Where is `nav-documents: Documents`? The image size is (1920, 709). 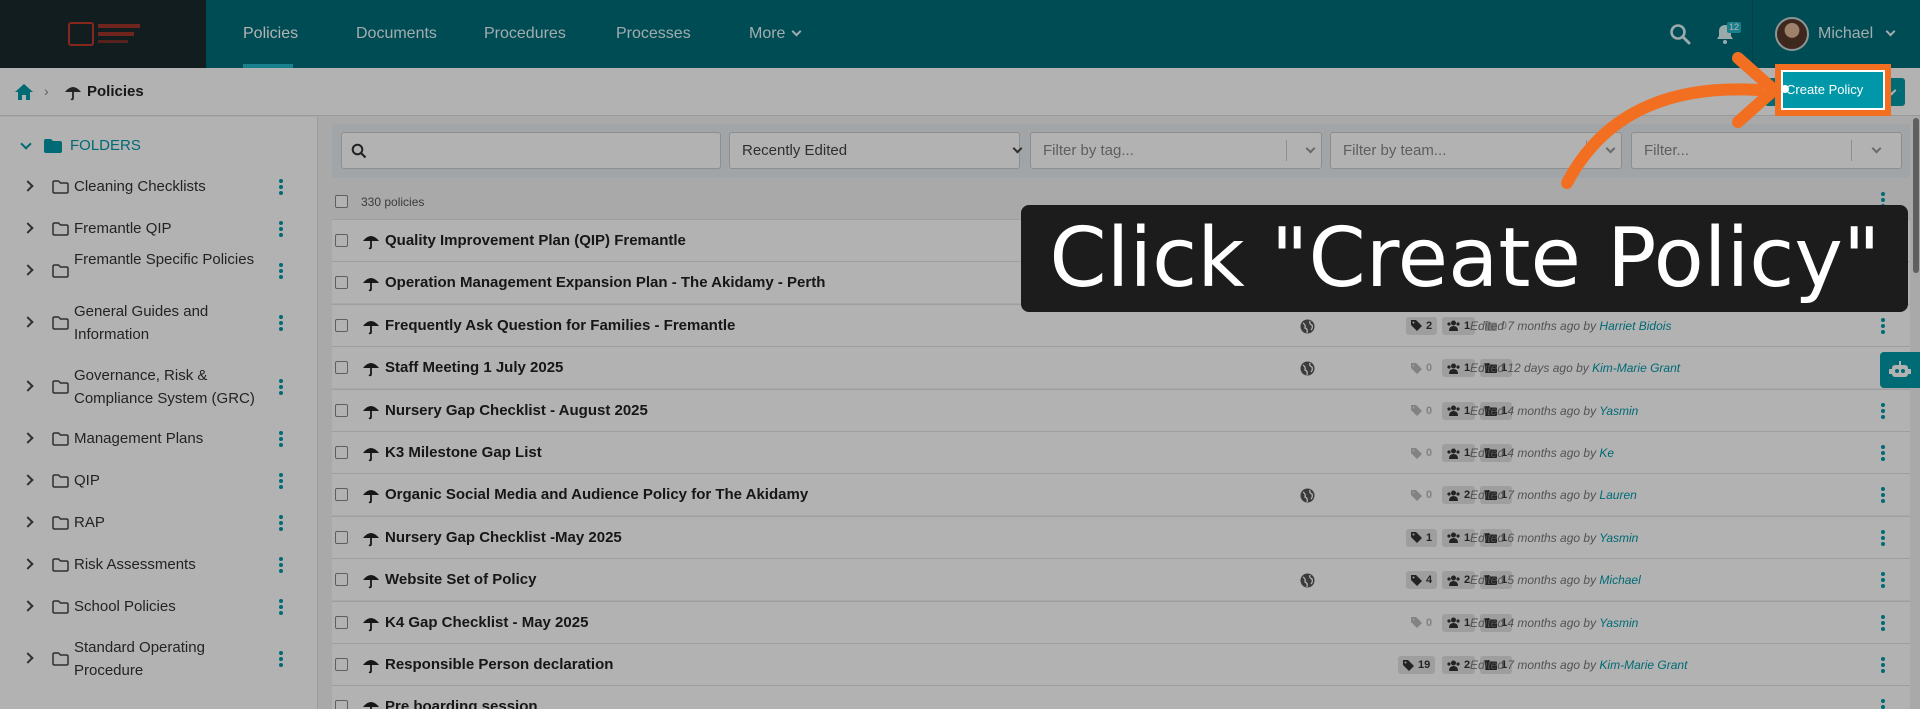 nav-documents: Documents is located at coordinates (396, 34).